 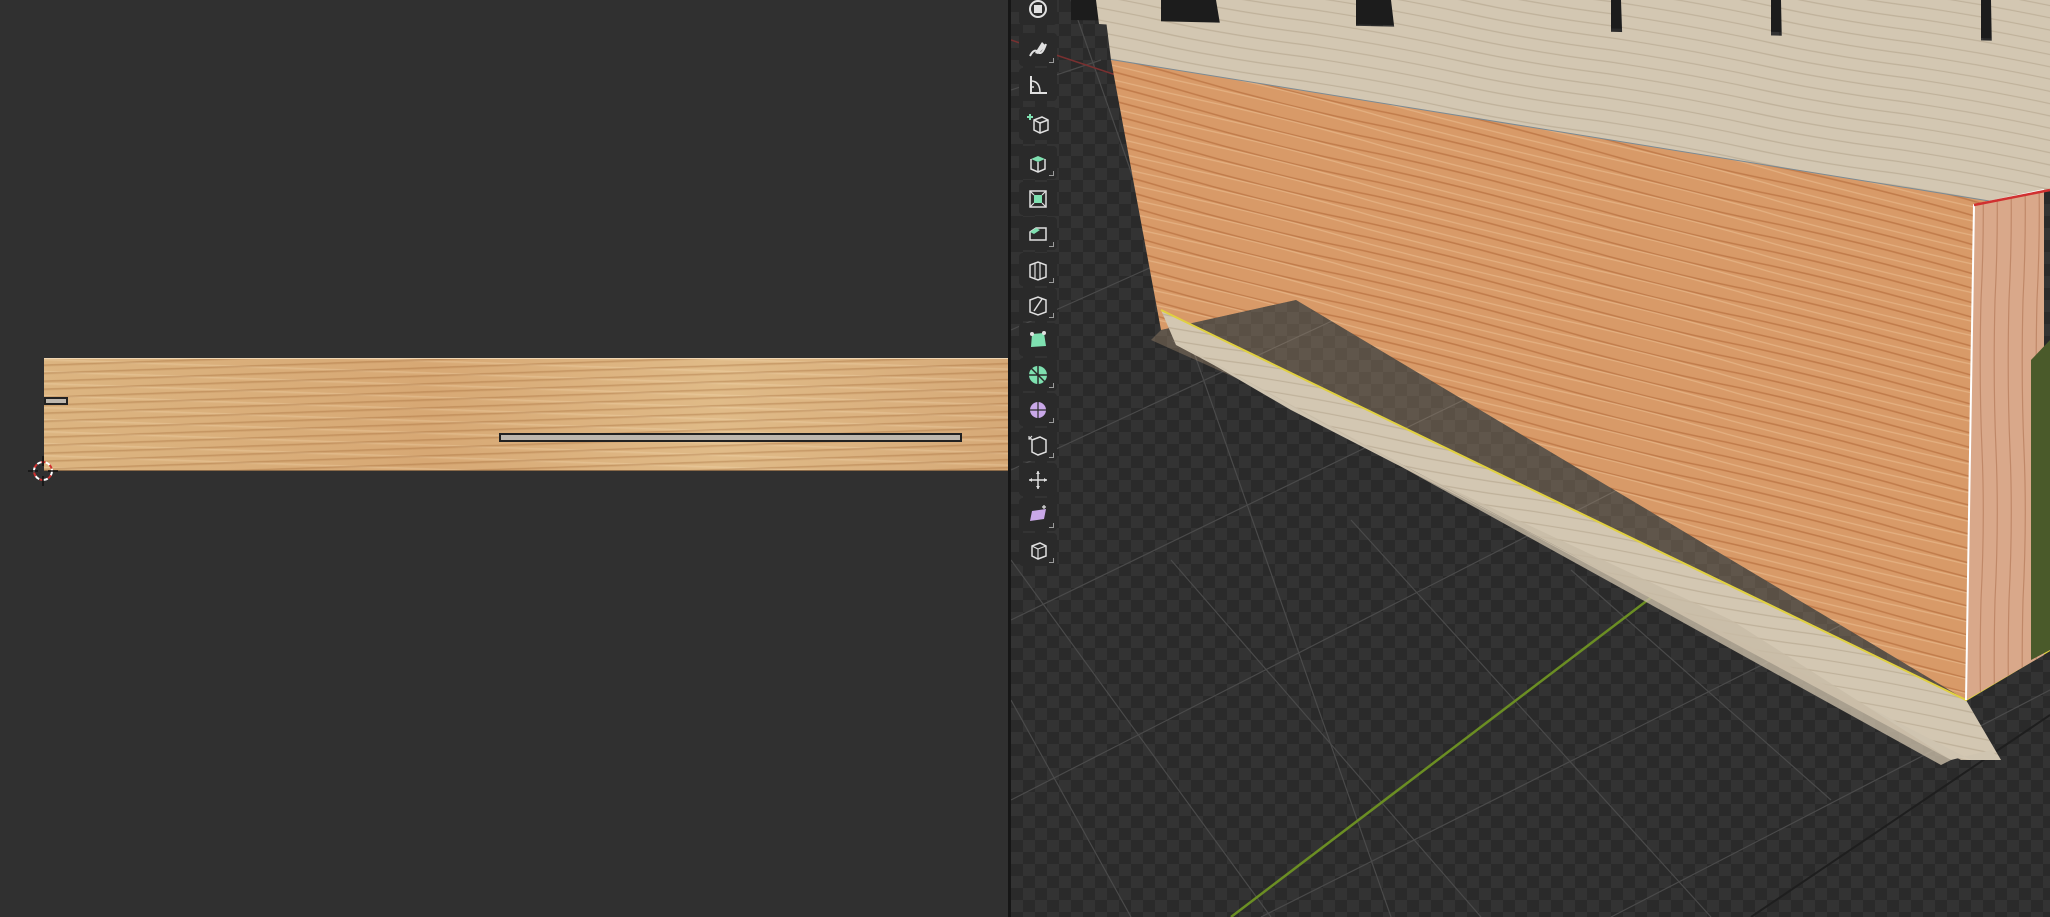 I want to click on uv-strip-small, so click(x=56, y=401).